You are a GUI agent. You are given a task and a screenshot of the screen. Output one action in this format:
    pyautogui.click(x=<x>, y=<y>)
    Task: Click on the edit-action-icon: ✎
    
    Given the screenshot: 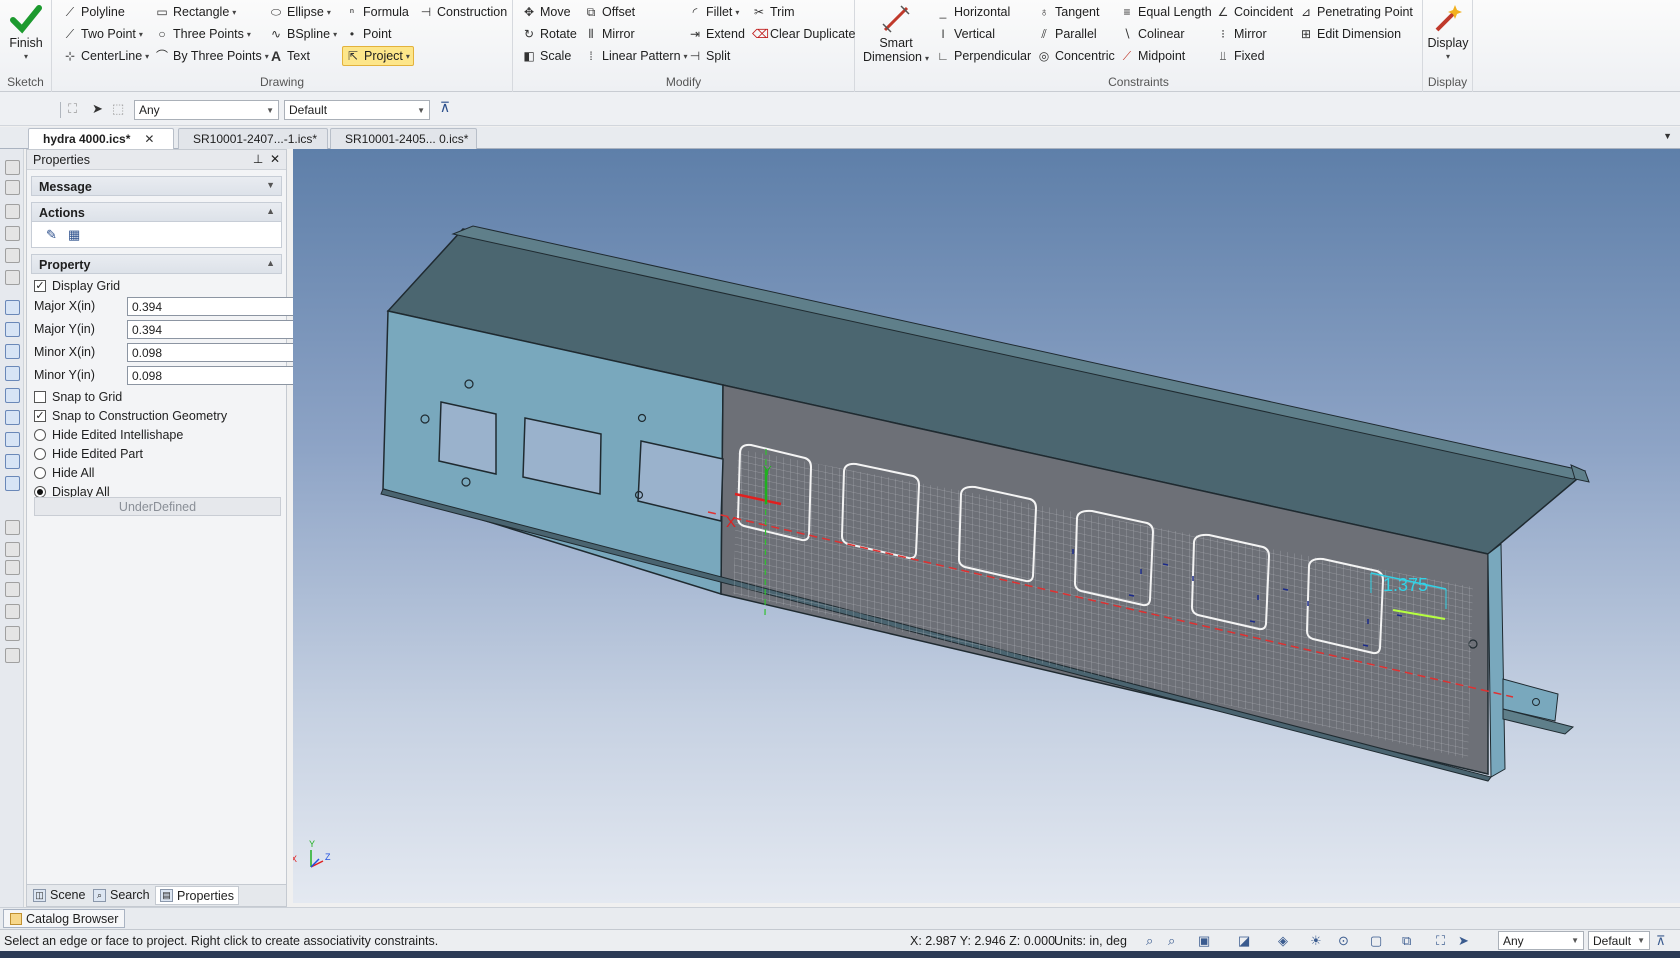 What is the action you would take?
    pyautogui.click(x=51, y=235)
    